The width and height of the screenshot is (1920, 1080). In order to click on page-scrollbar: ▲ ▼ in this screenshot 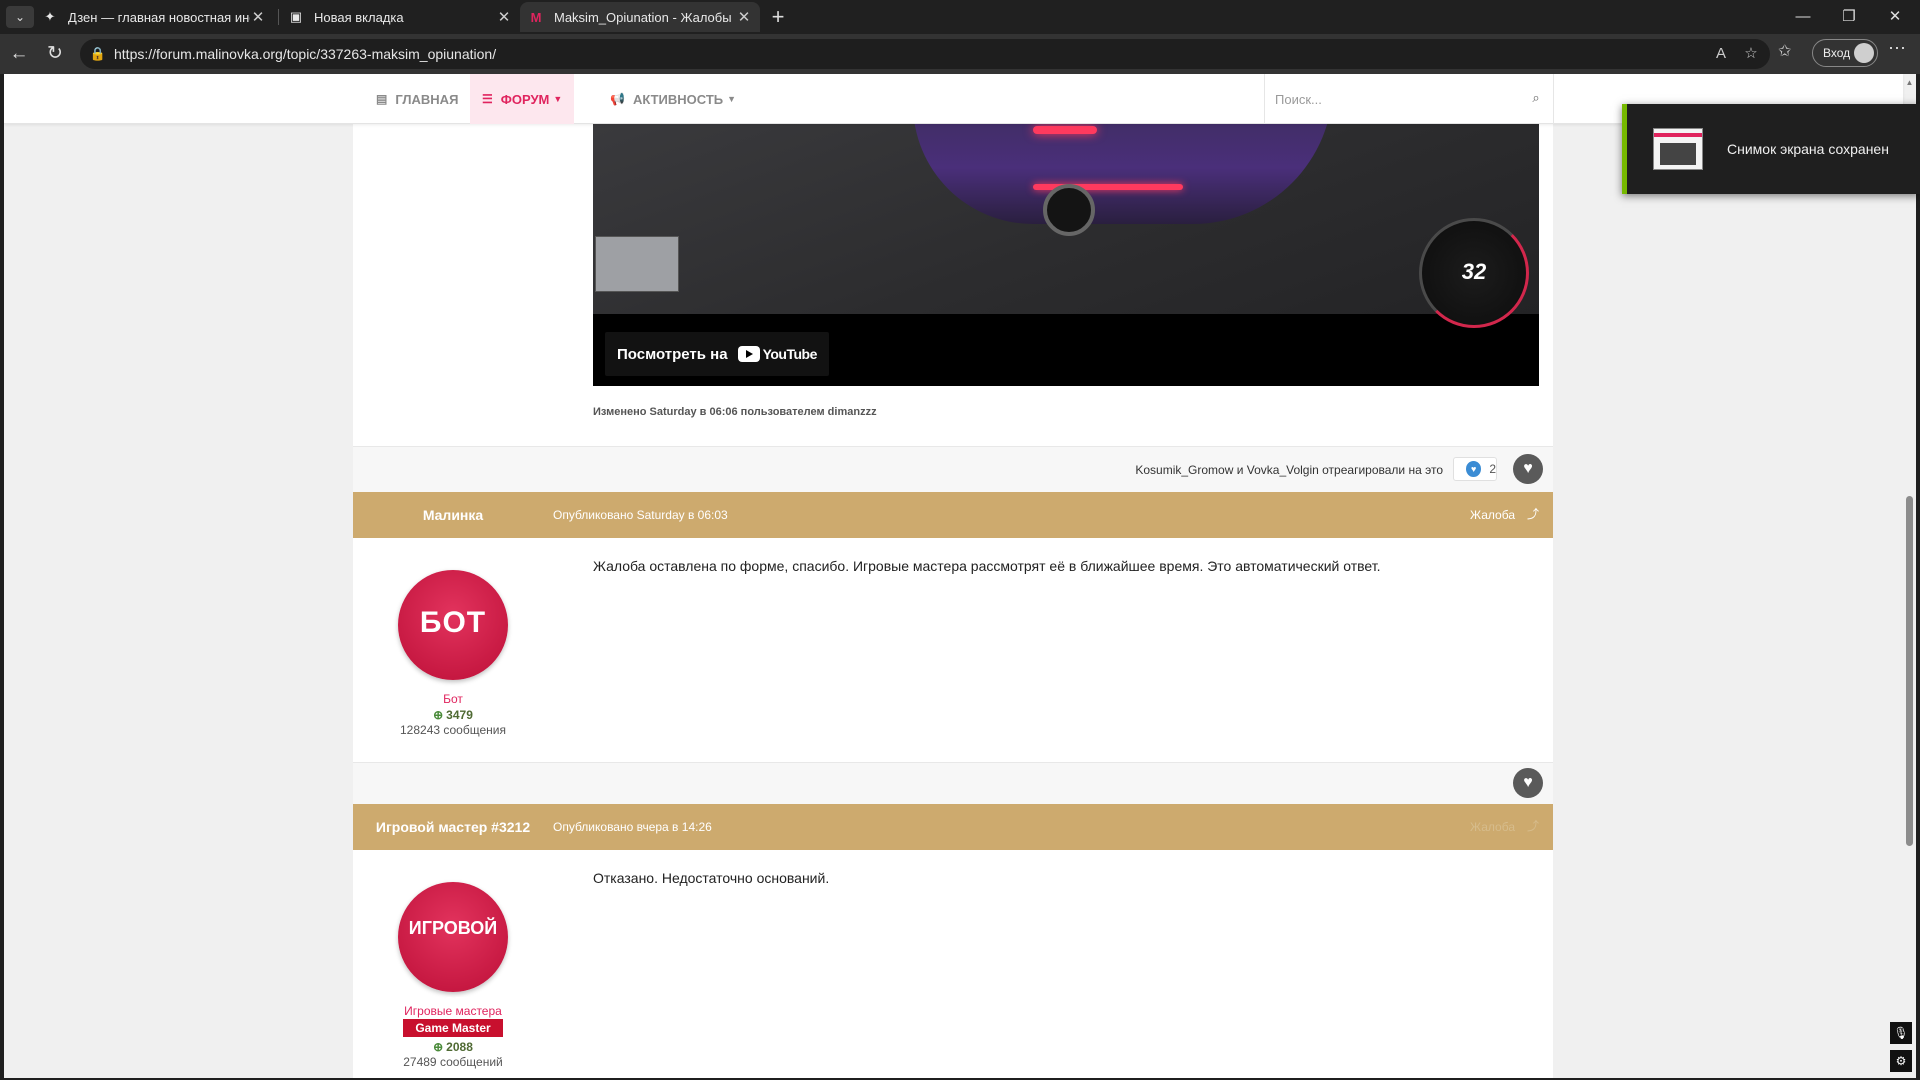, I will do `click(1909, 576)`.